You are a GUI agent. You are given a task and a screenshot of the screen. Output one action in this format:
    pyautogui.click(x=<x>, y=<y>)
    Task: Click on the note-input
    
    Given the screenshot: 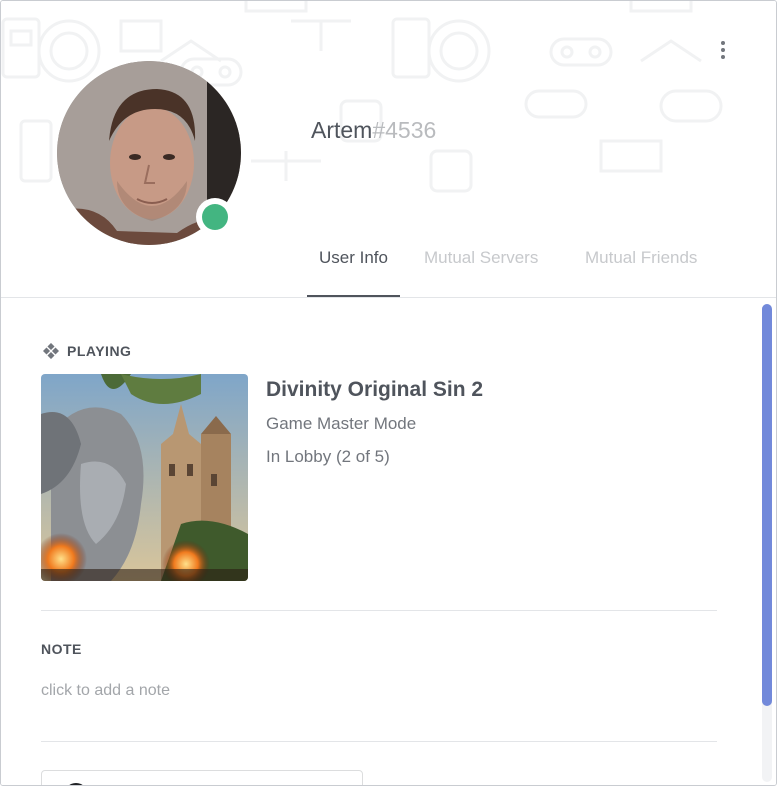 What is the action you would take?
    pyautogui.click(x=241, y=691)
    